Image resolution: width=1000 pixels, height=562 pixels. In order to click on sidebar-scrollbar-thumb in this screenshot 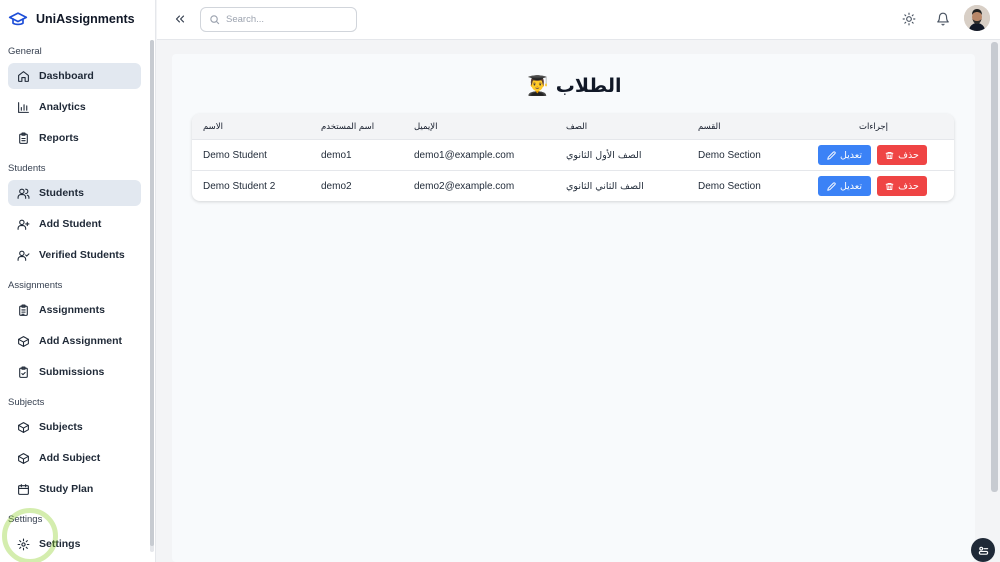, I will do `click(152, 293)`.